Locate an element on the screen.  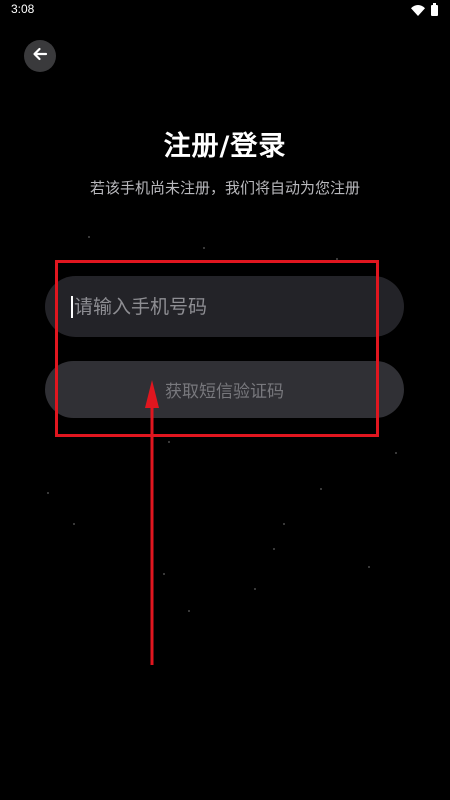
get-code-button: 获取短信验证码 is located at coordinates (224, 389).